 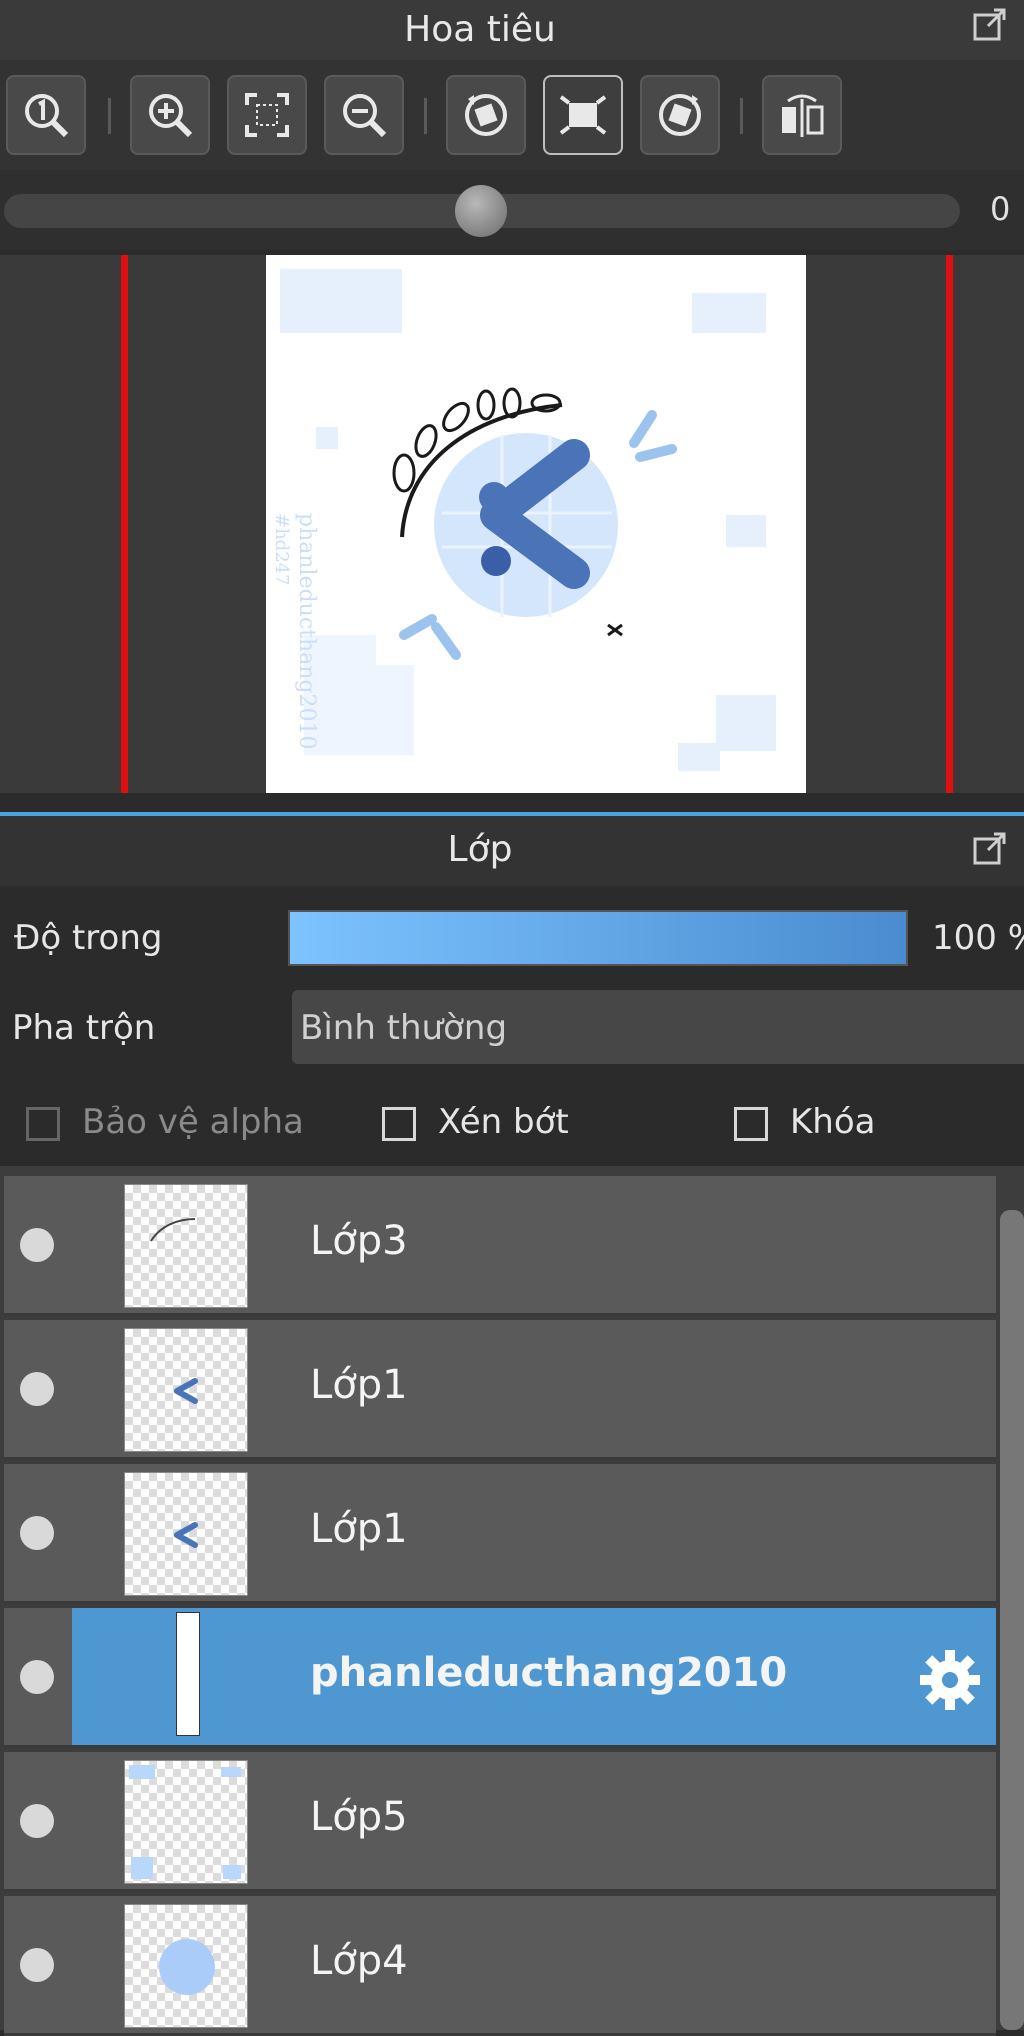 I want to click on zoom-out-button, so click(x=364, y=115).